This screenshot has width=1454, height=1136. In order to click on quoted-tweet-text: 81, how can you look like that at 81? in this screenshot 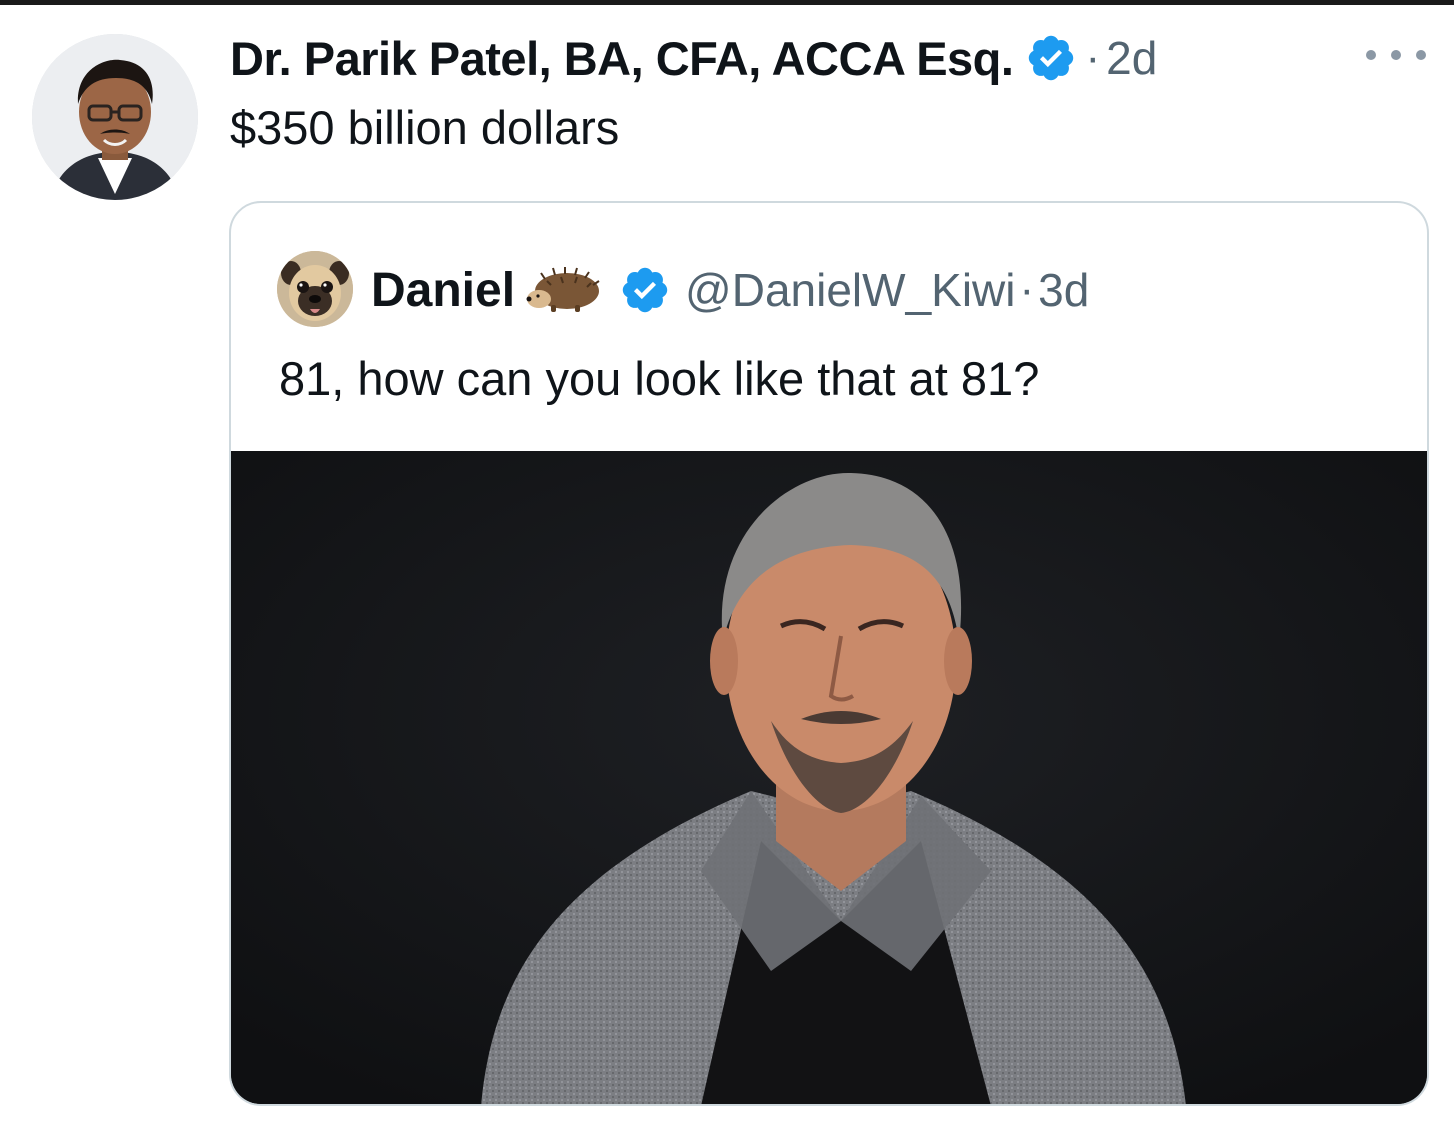, I will do `click(659, 378)`.